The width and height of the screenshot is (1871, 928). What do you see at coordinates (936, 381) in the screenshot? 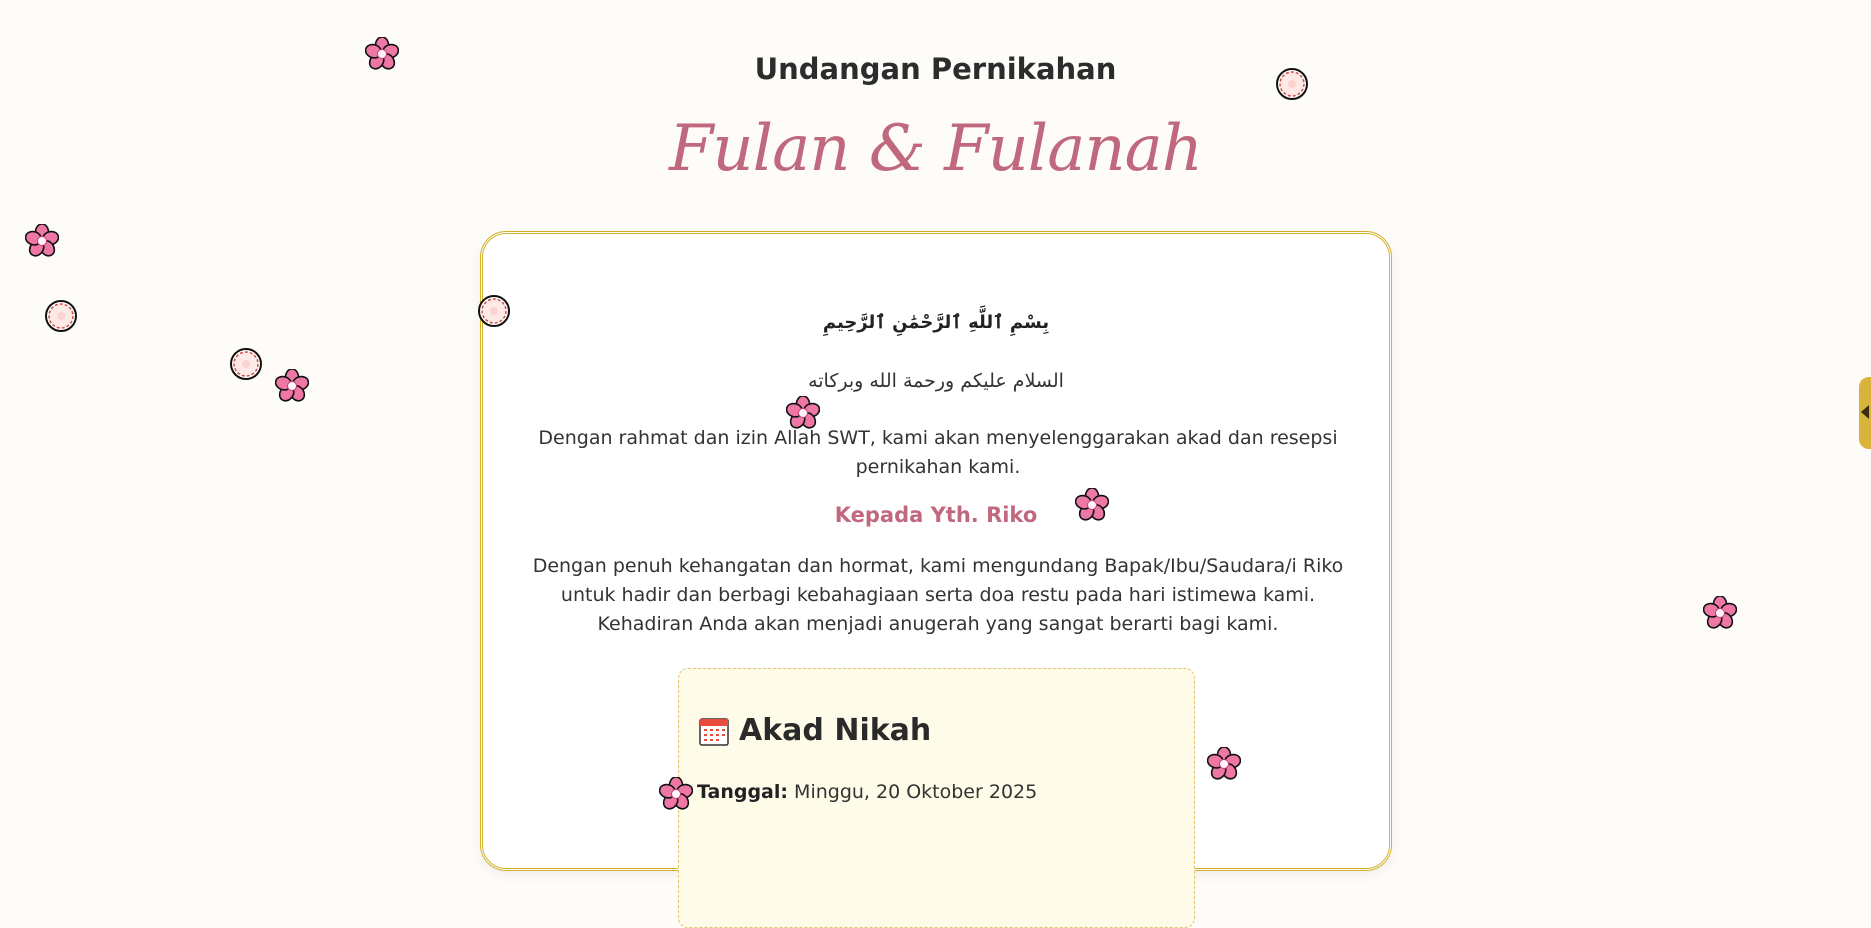
I see `salam-text: السلام عليكم ورحمة الله وبركاته` at bounding box center [936, 381].